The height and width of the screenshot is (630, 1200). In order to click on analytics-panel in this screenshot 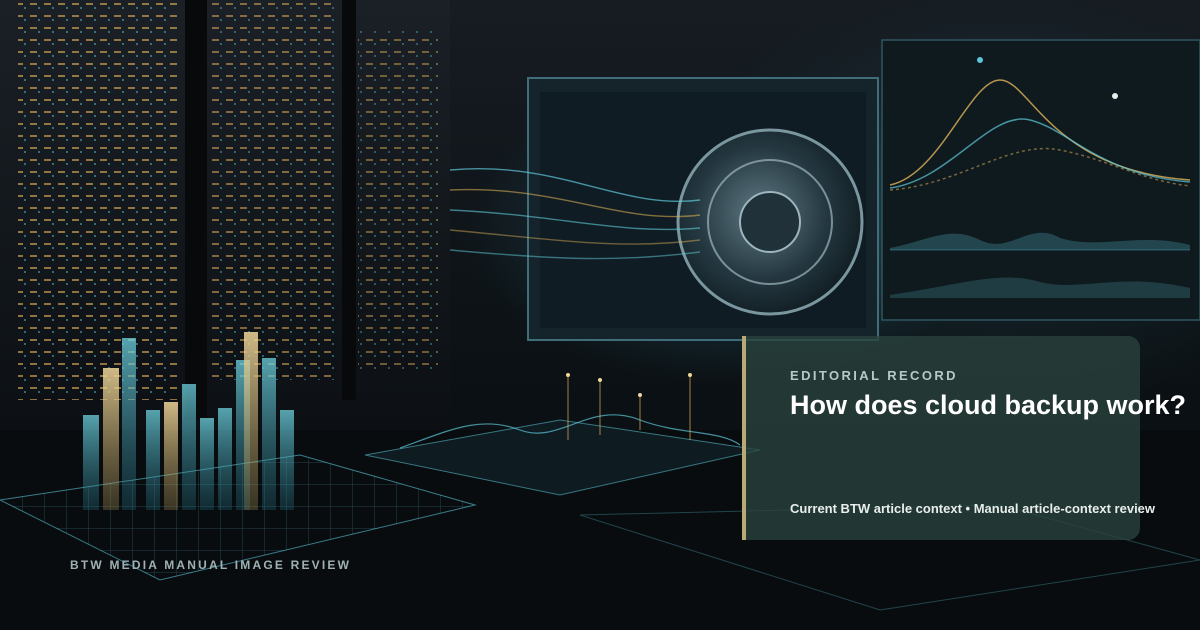, I will do `click(1040, 180)`.